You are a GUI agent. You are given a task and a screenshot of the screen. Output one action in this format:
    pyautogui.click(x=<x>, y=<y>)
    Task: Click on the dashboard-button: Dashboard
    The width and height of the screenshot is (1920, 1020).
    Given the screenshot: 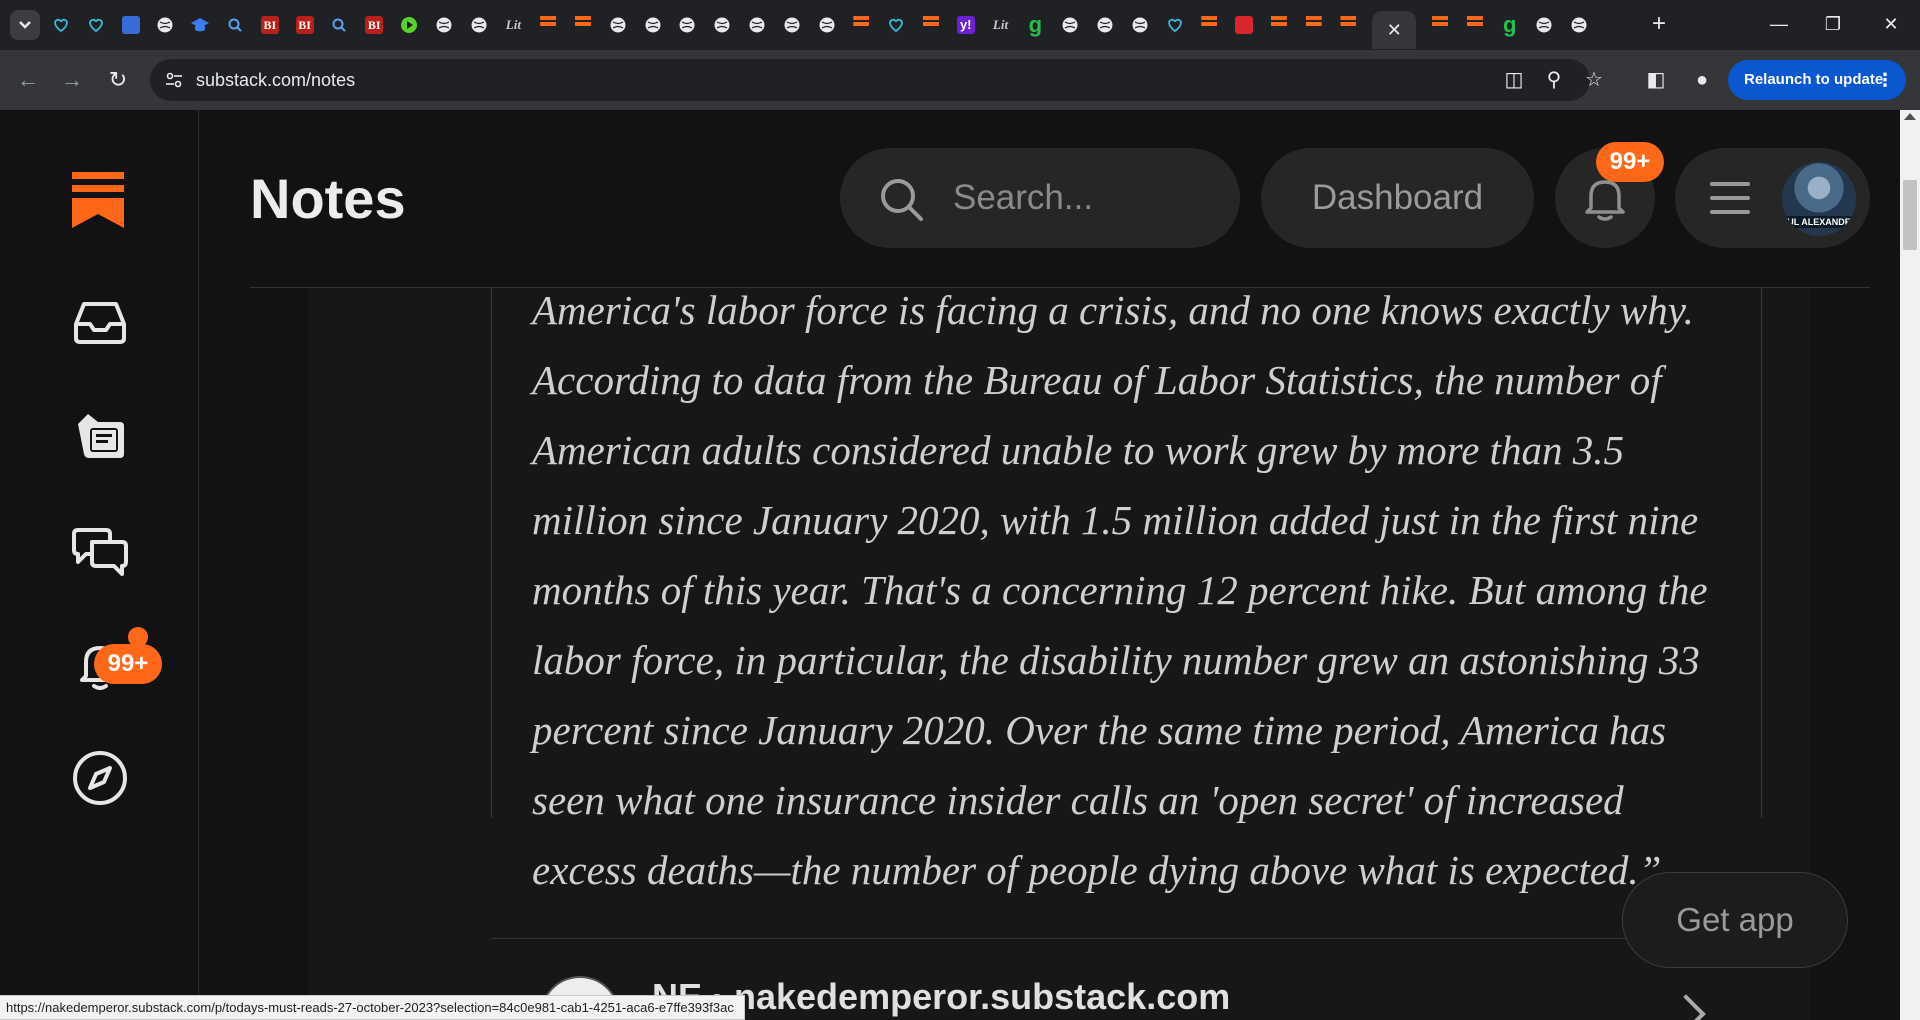 What is the action you would take?
    pyautogui.click(x=1397, y=198)
    